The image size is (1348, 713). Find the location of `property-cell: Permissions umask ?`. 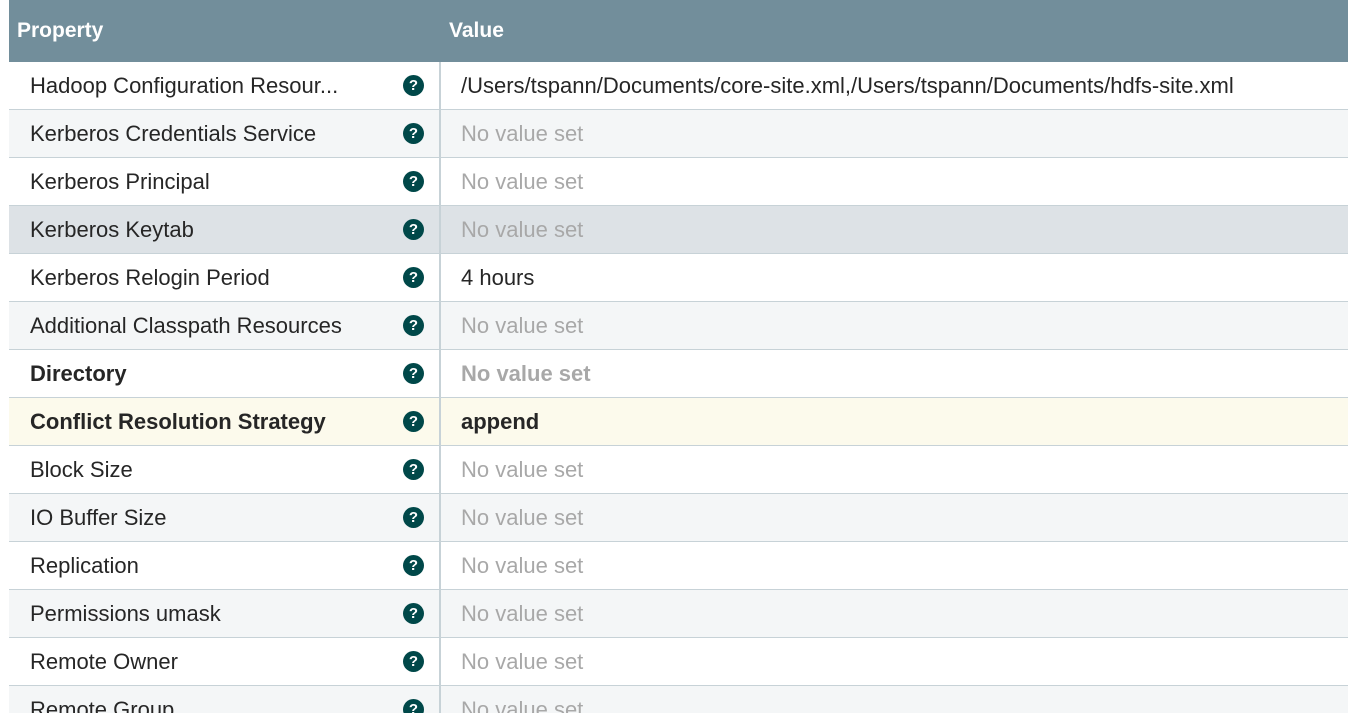

property-cell: Permissions umask ? is located at coordinates (225, 613).